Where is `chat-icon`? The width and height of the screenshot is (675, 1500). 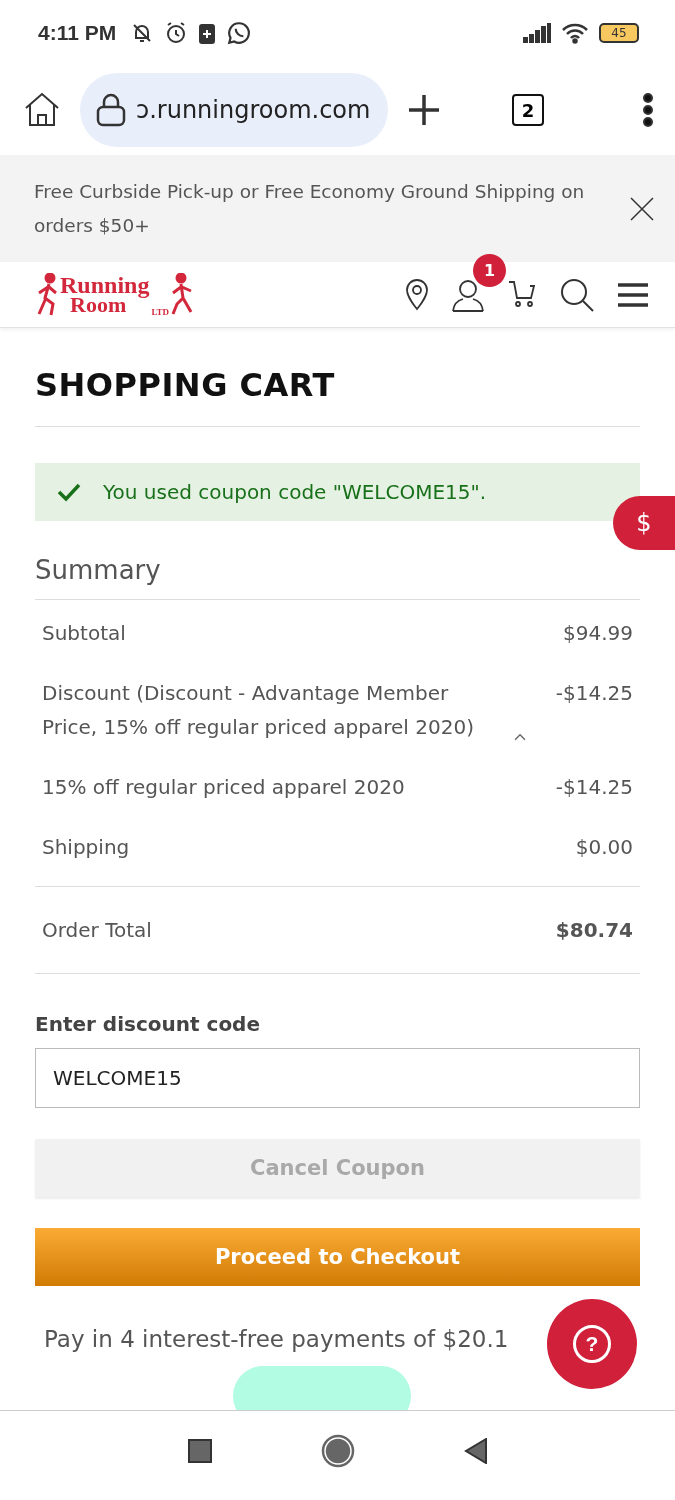
chat-icon is located at coordinates (239, 32).